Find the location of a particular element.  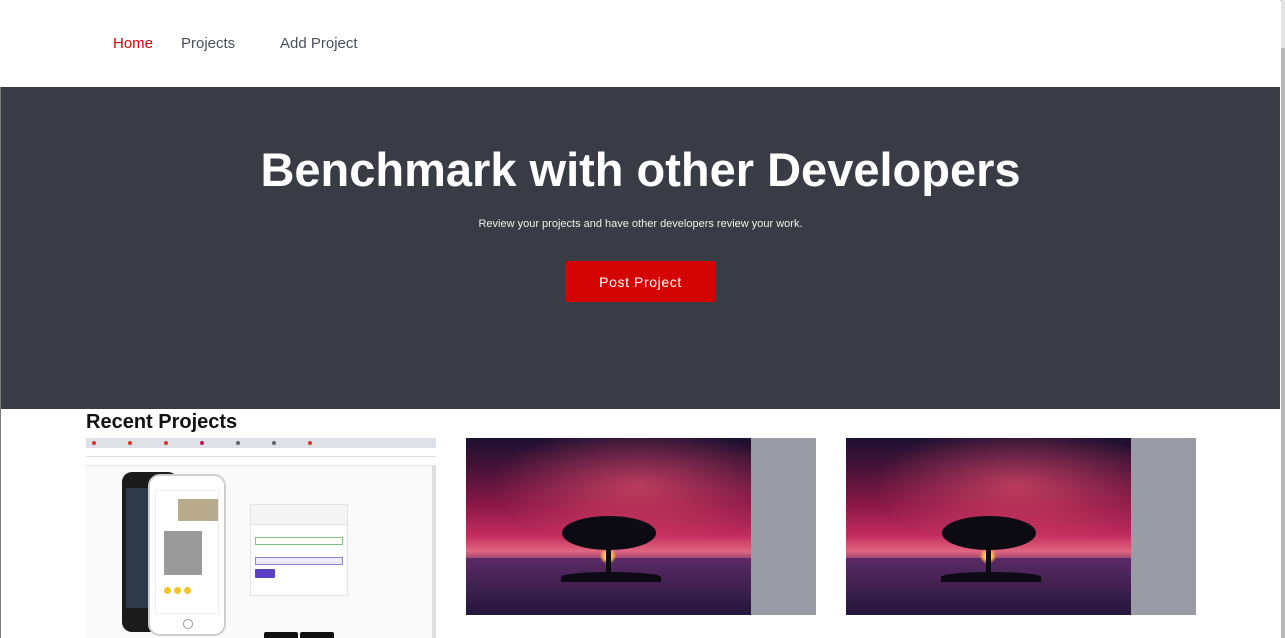

post-project-button: Post Project is located at coordinates (640, 281).